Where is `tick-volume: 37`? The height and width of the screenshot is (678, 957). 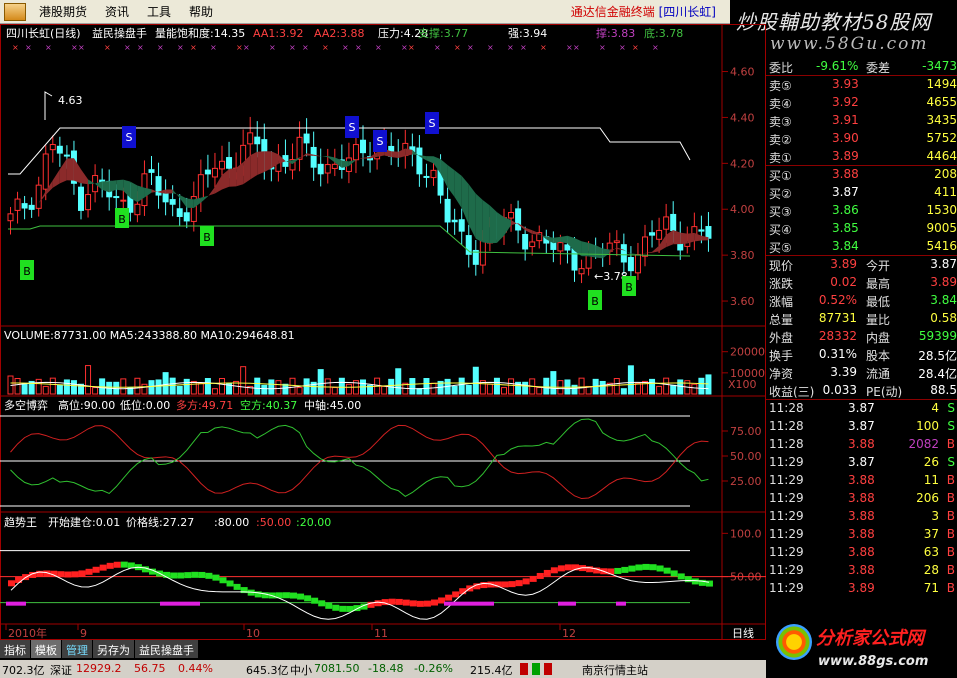 tick-volume: 37 is located at coordinates (931, 534).